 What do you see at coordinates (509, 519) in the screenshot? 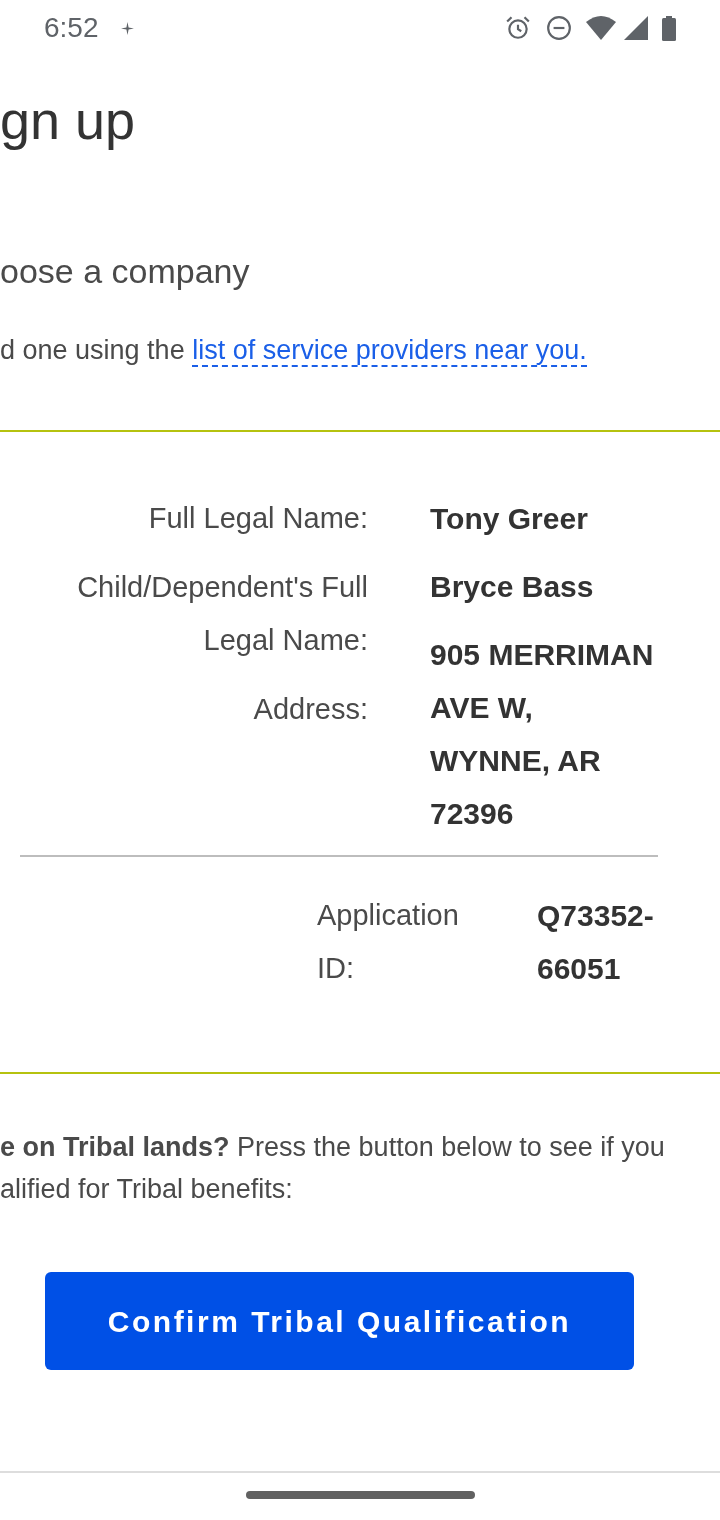
I see `field-value: Tony Greer` at bounding box center [509, 519].